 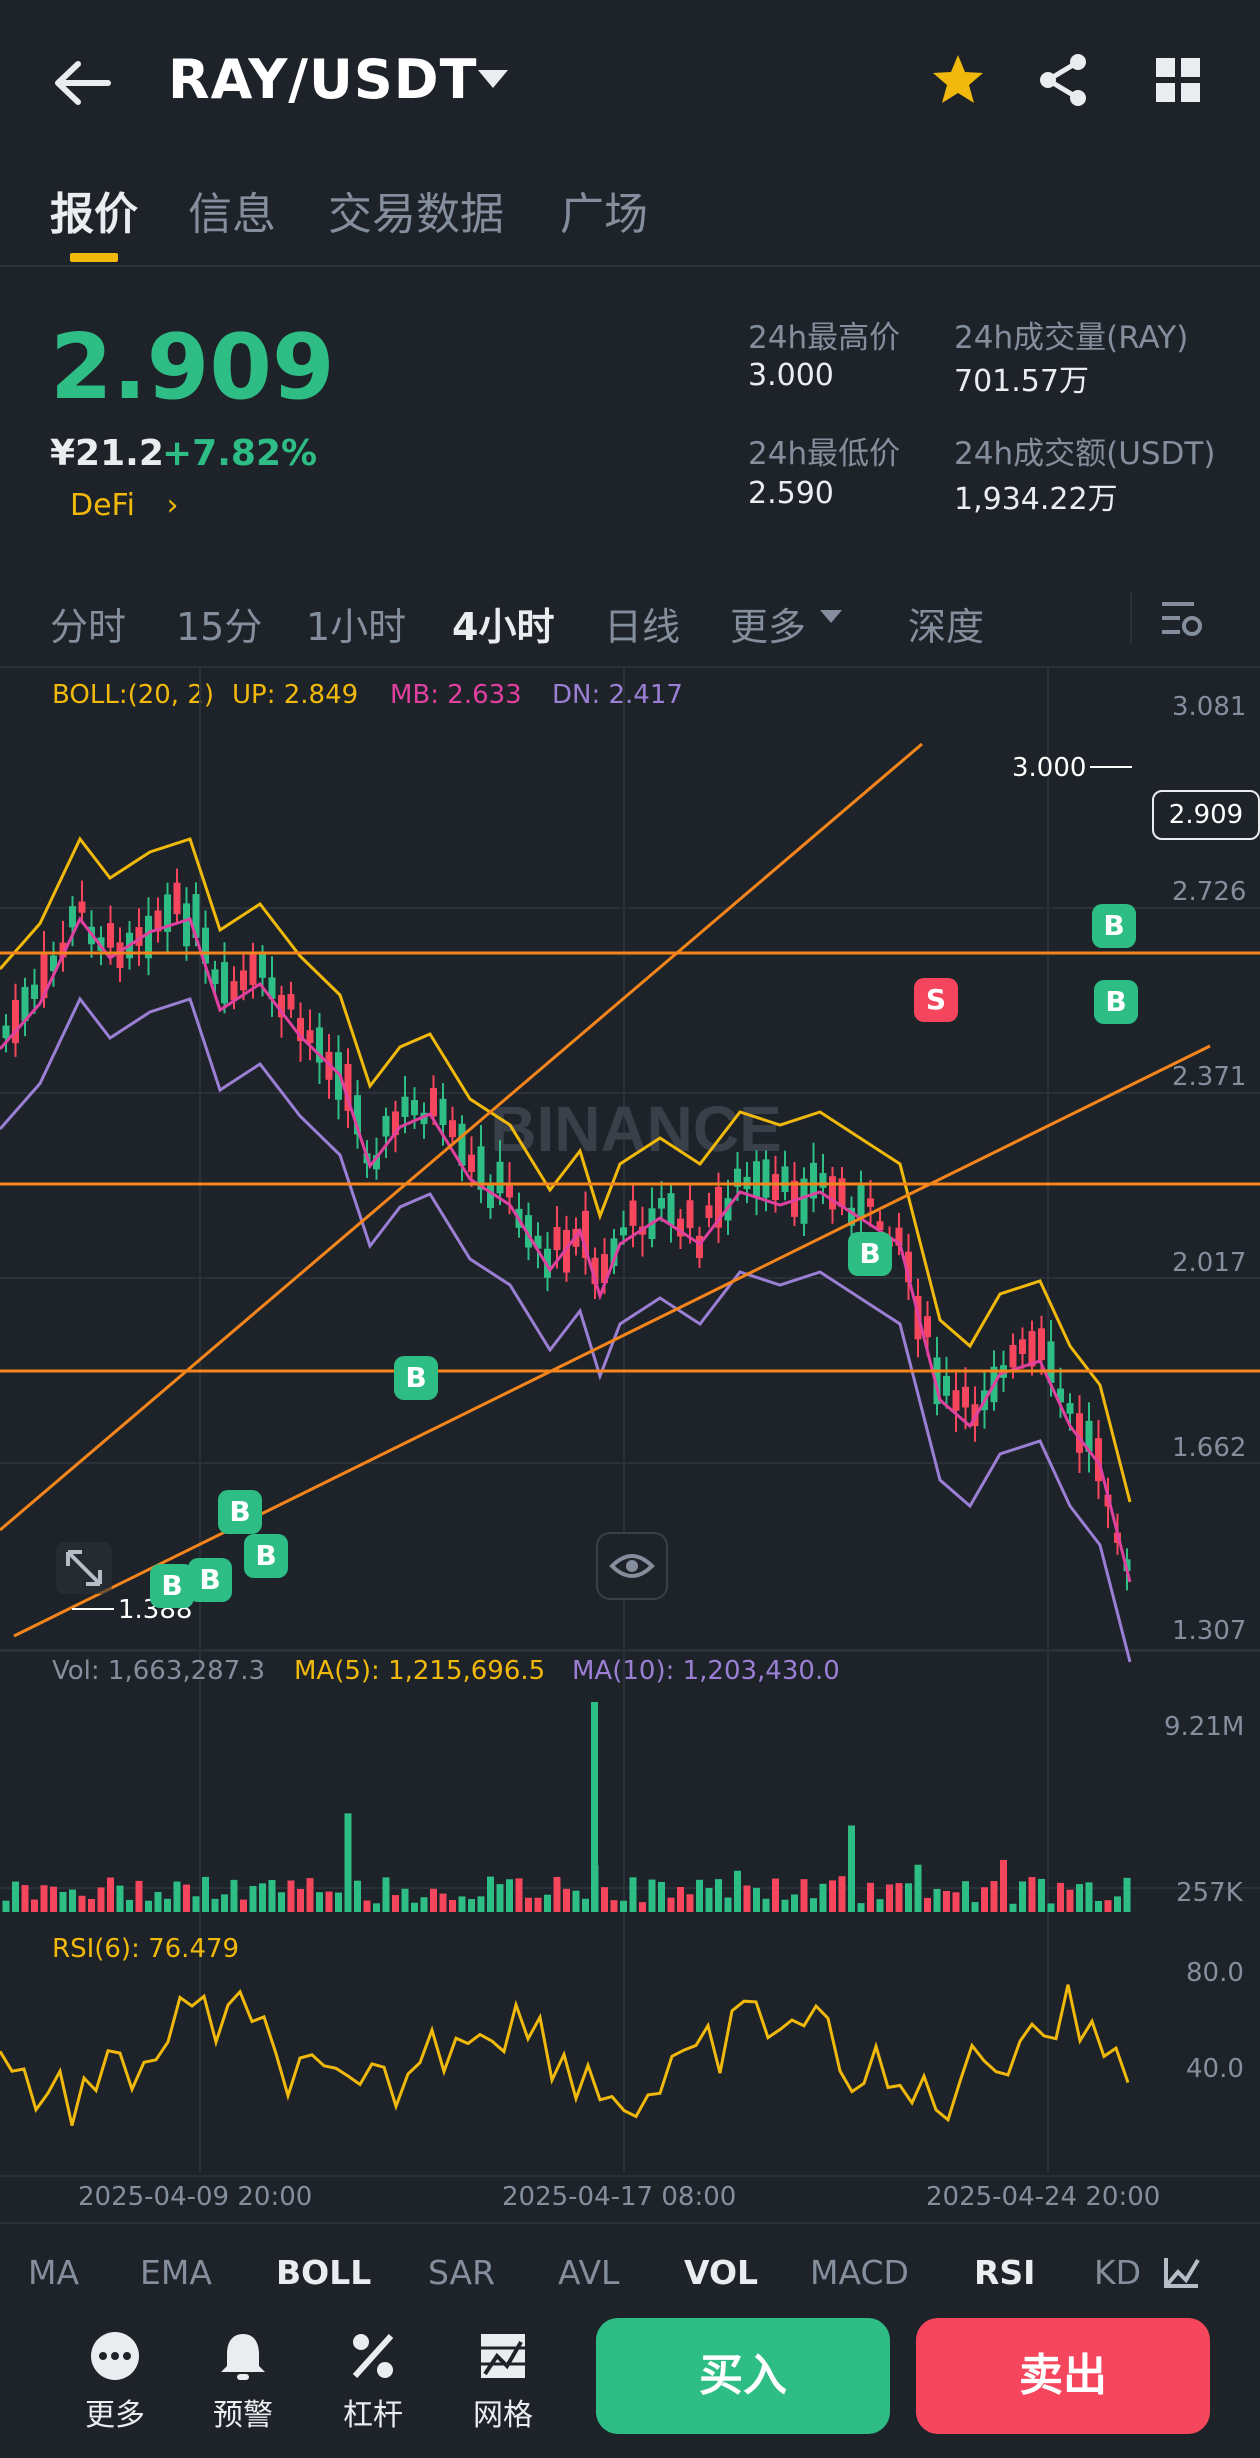 What do you see at coordinates (176, 2272) in the screenshot?
I see `ind-ema: EMA` at bounding box center [176, 2272].